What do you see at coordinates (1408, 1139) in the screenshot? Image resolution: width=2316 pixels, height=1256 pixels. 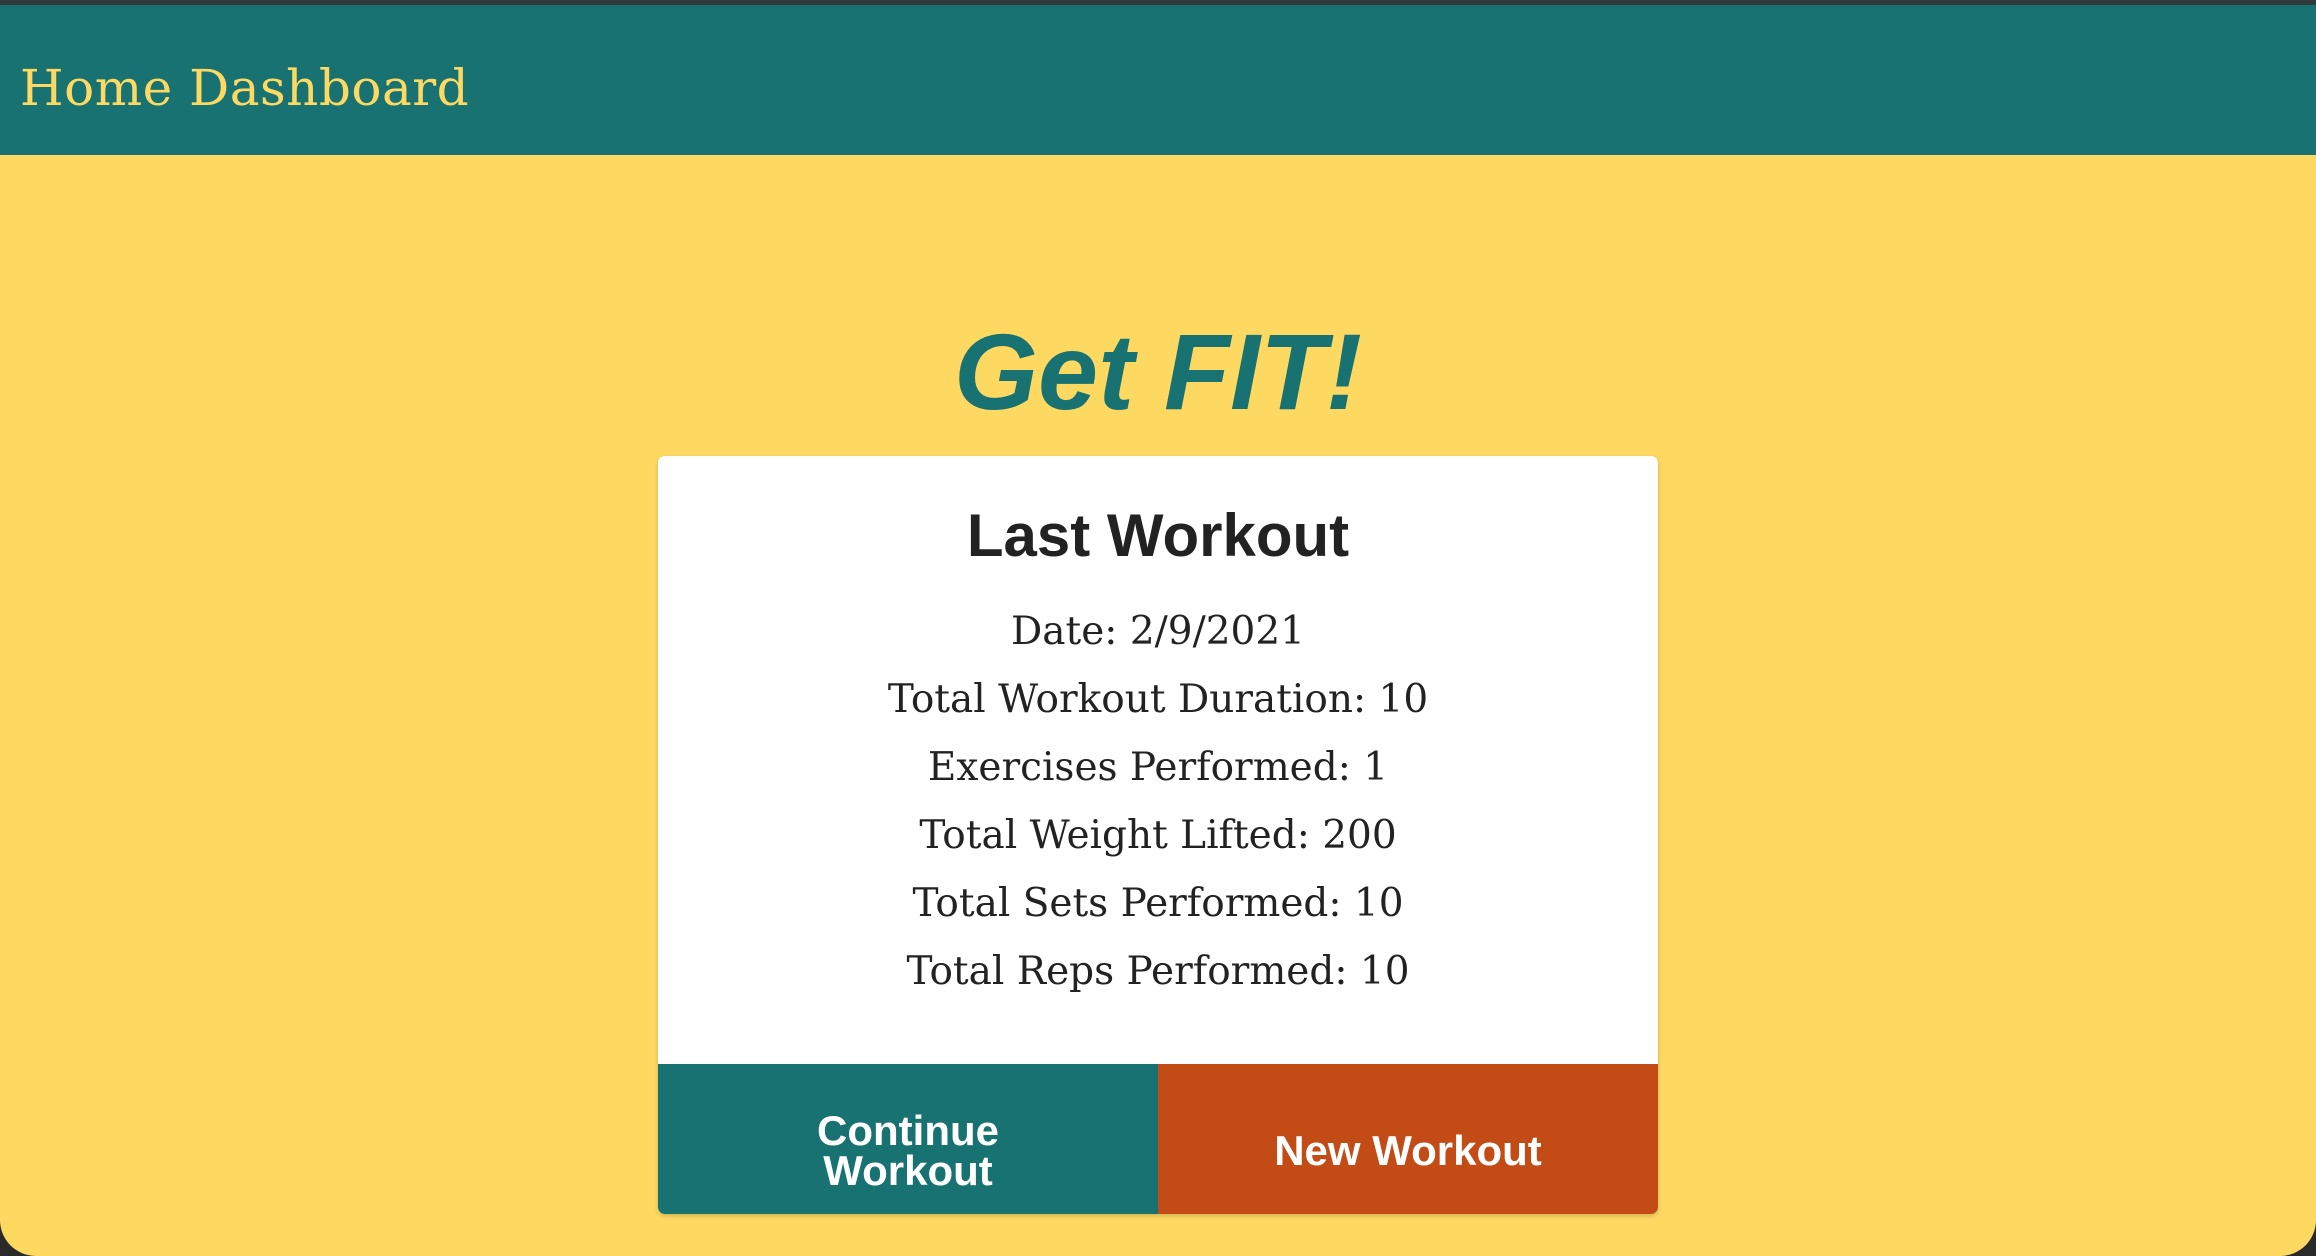 I see `new-workout-button: New Workout` at bounding box center [1408, 1139].